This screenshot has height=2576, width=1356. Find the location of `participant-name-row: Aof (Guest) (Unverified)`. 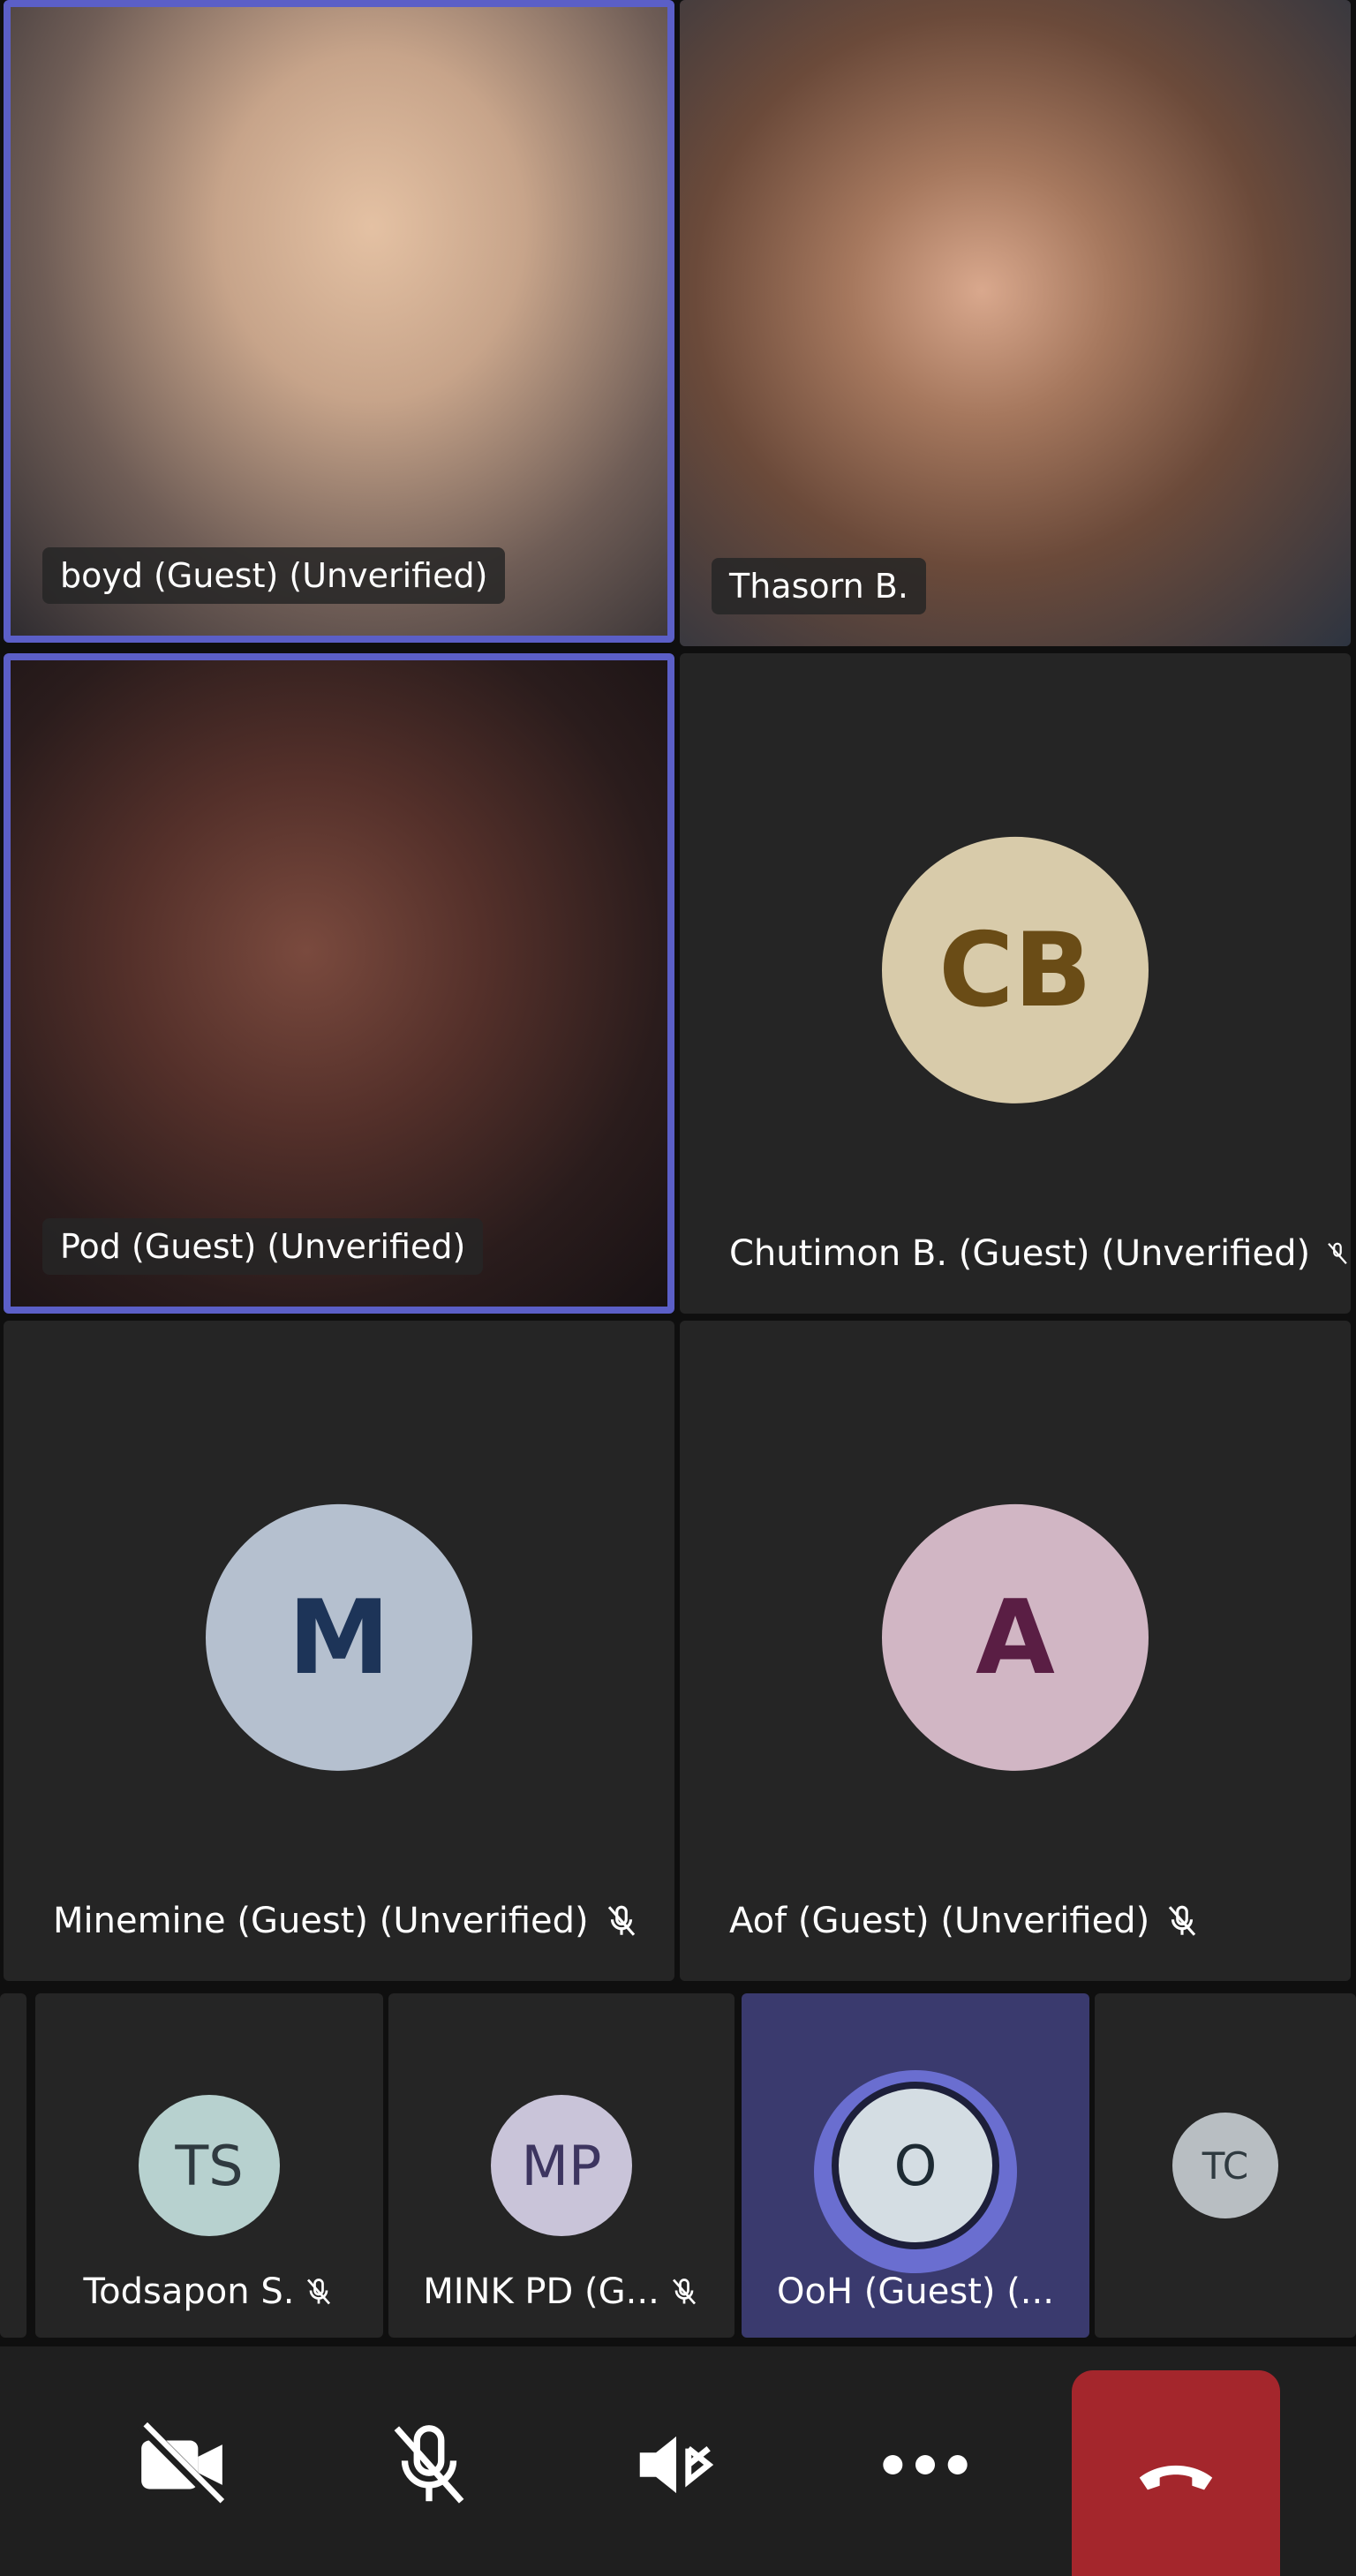

participant-name-row: Aof (Guest) (Unverified) is located at coordinates (965, 1921).